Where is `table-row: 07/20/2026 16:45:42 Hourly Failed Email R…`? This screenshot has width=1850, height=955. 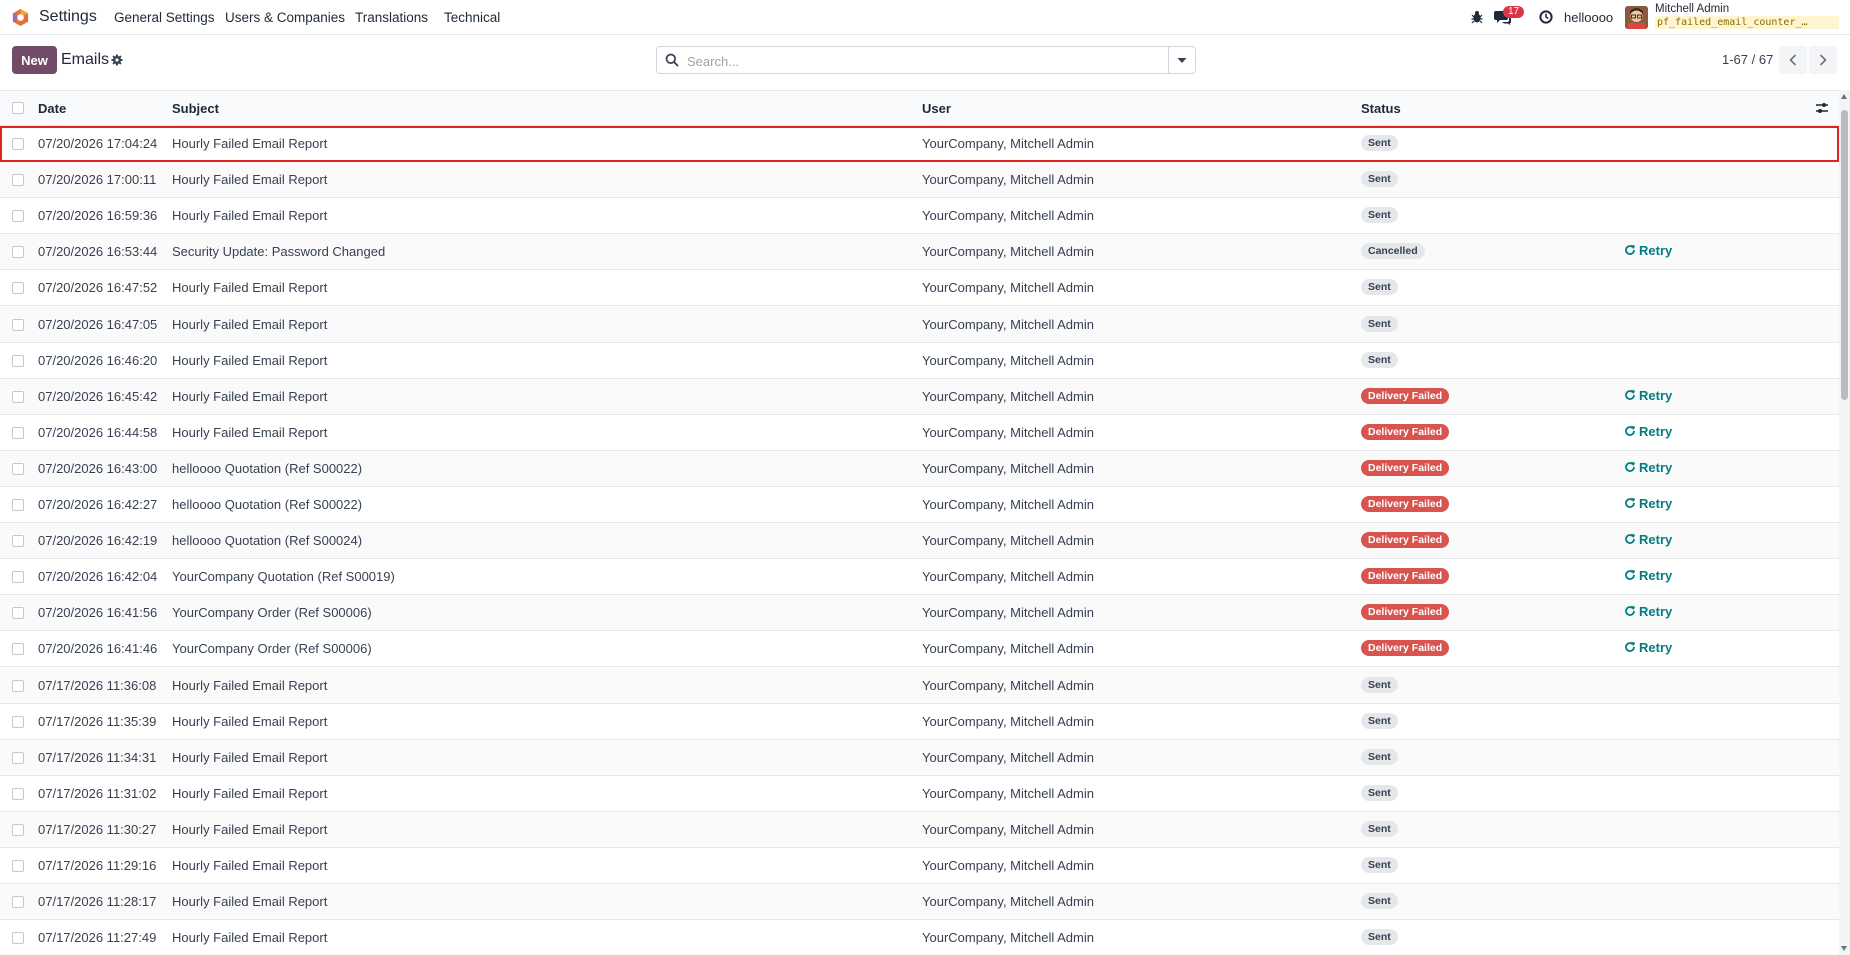
table-row: 07/20/2026 16:45:42 Hourly Failed Email R… is located at coordinates (919, 396).